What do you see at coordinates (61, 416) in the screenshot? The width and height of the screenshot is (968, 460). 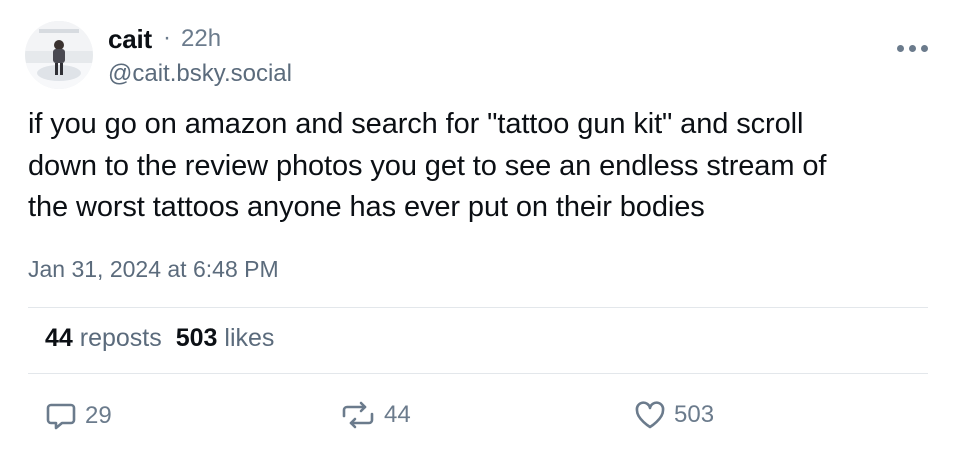 I see `speech-bubble-icon` at bounding box center [61, 416].